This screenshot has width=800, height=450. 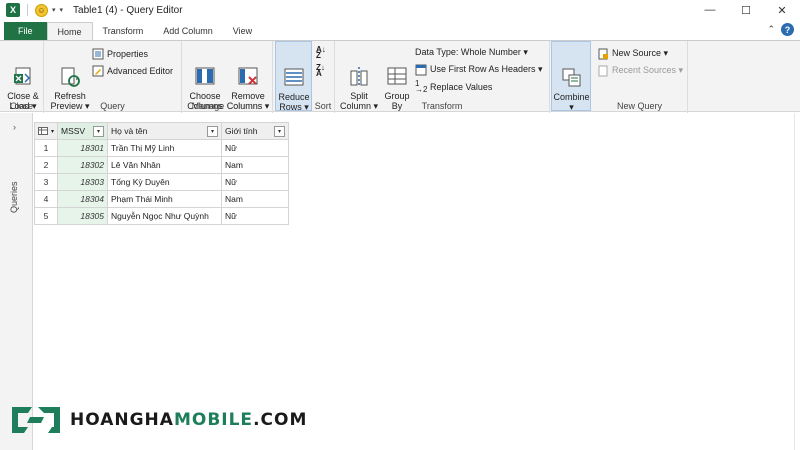 What do you see at coordinates (46, 148) in the screenshot?
I see `row-number: 1` at bounding box center [46, 148].